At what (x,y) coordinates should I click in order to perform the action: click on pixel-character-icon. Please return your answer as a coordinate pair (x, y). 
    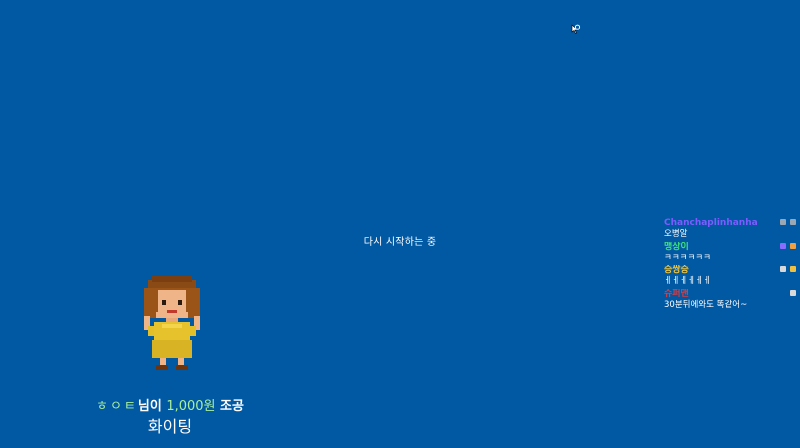
    Looking at the image, I should click on (172, 324).